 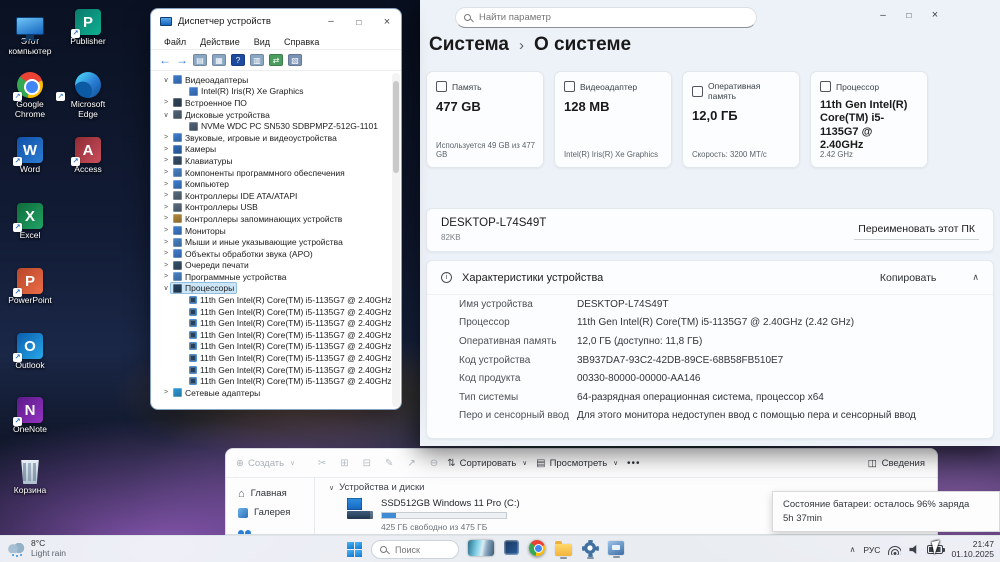 What do you see at coordinates (367, 463) in the screenshot?
I see `paste-icon: ⊟` at bounding box center [367, 463].